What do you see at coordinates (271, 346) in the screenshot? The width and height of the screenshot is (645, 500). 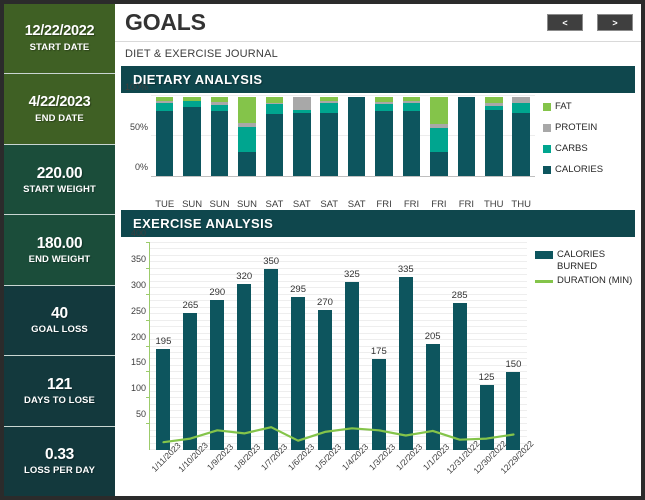 I see `exercise-bar-column: 350` at bounding box center [271, 346].